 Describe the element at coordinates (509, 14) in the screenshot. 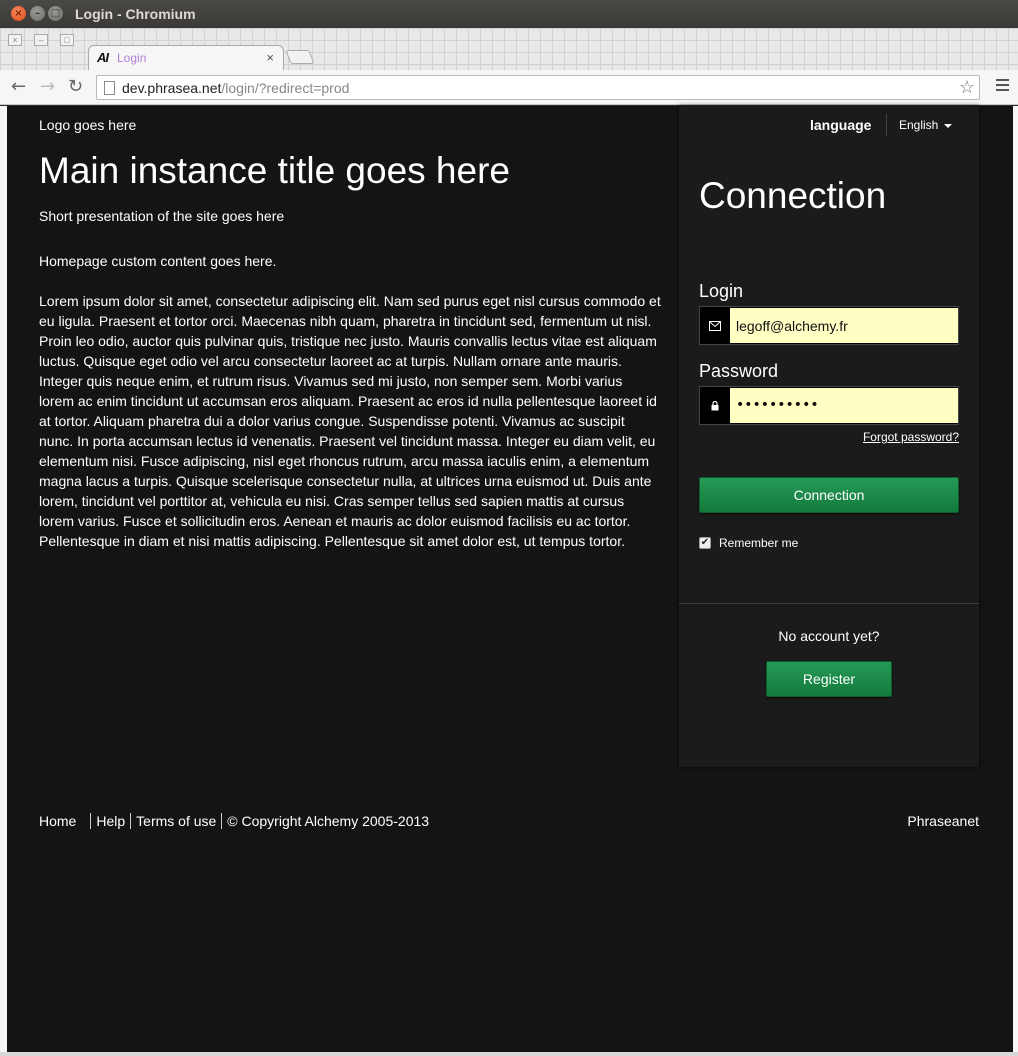

I see `window-titlebar: × – □ Login - Chromium` at that location.